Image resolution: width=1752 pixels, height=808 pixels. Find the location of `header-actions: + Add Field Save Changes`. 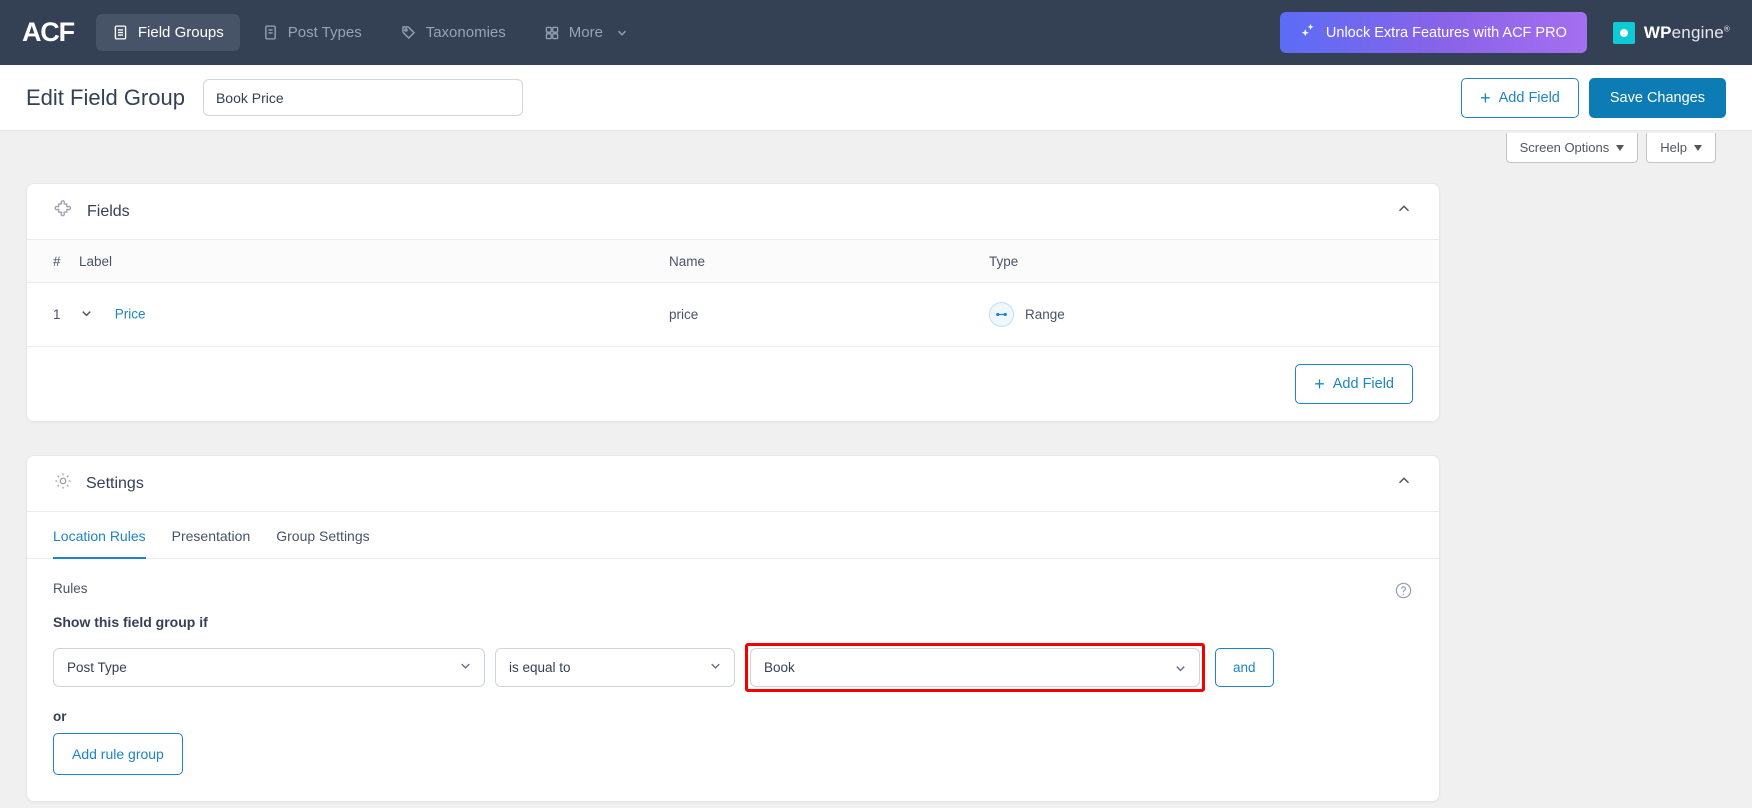

header-actions: + Add Field Save Changes is located at coordinates (1593, 97).